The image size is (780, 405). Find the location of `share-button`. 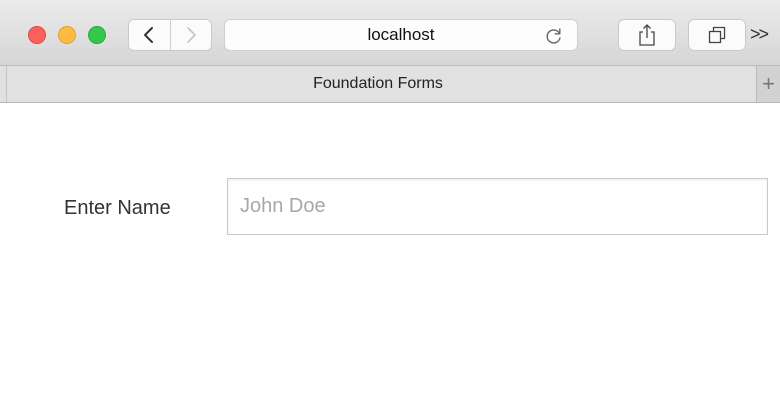

share-button is located at coordinates (647, 35).